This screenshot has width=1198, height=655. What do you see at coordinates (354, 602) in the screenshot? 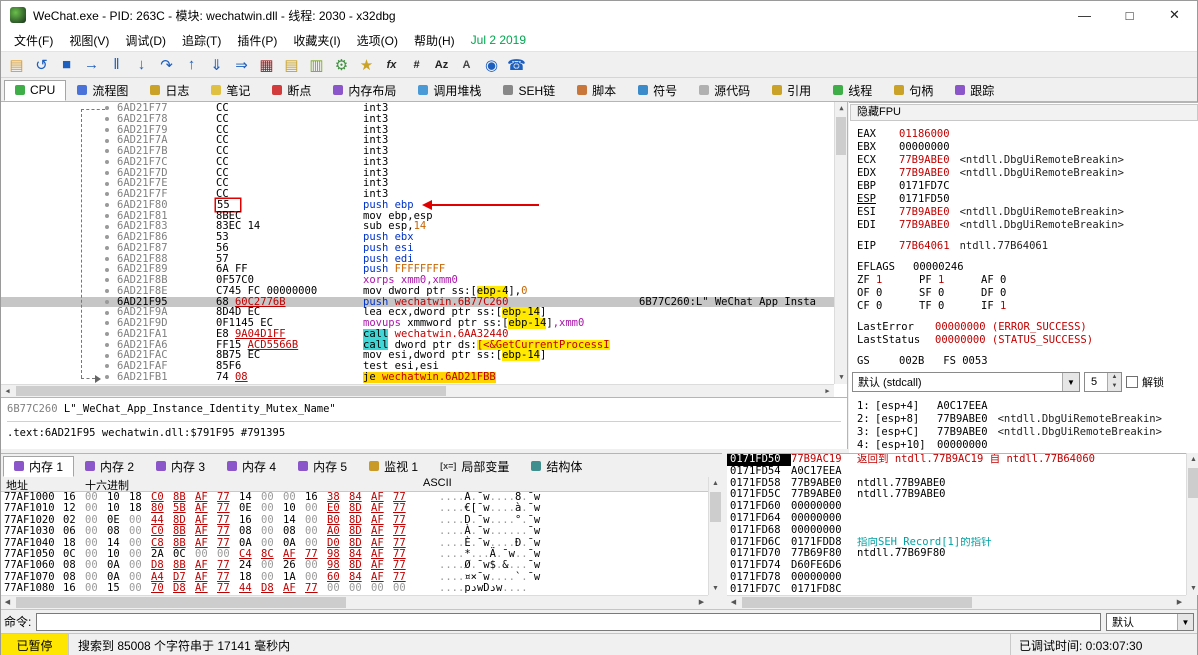
I see `dump-hscrollbar: ◀ ▶` at bounding box center [354, 602].